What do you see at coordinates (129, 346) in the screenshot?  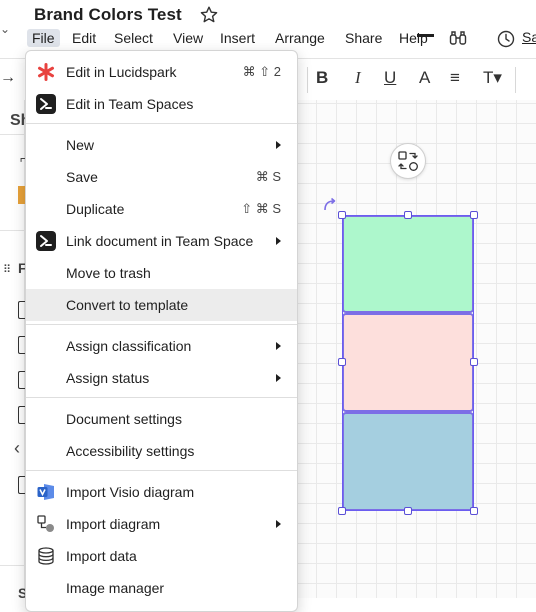 I see `menu-item-label: Assign classification` at bounding box center [129, 346].